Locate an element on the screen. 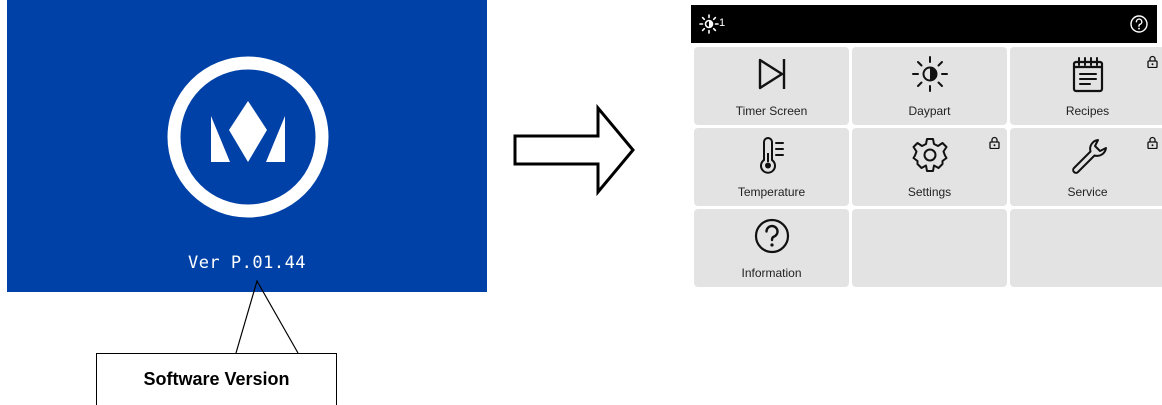  daypart-icon is located at coordinates (929, 74).